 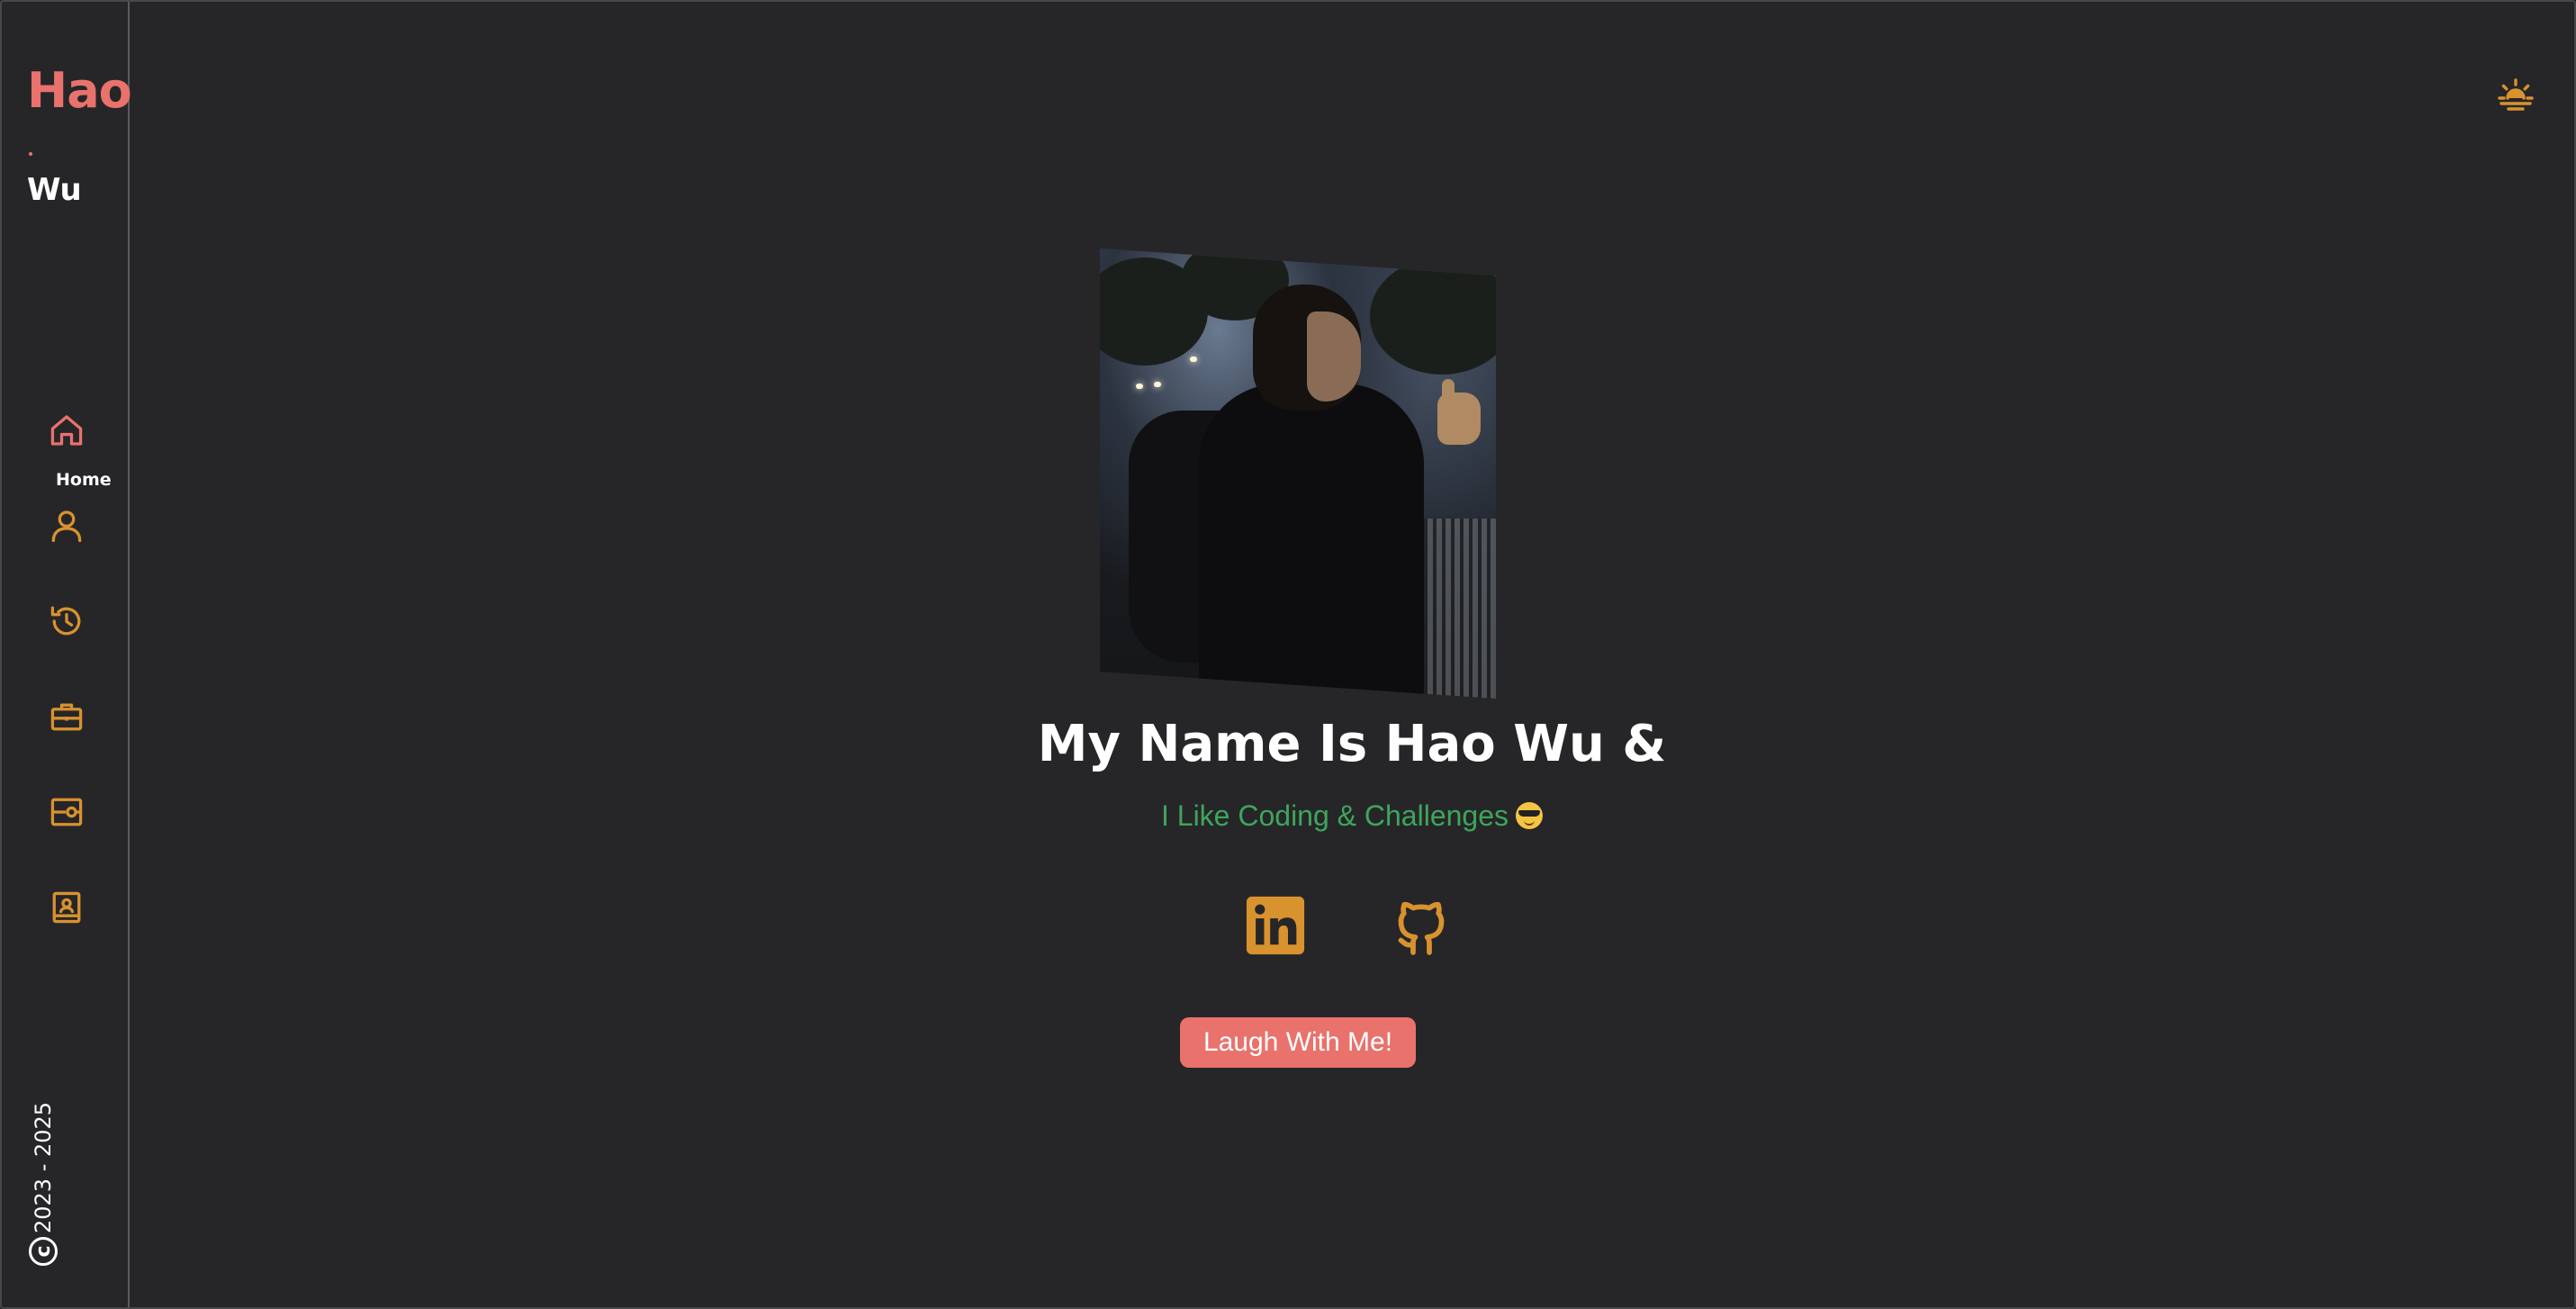 I want to click on project-icon, so click(x=66, y=814).